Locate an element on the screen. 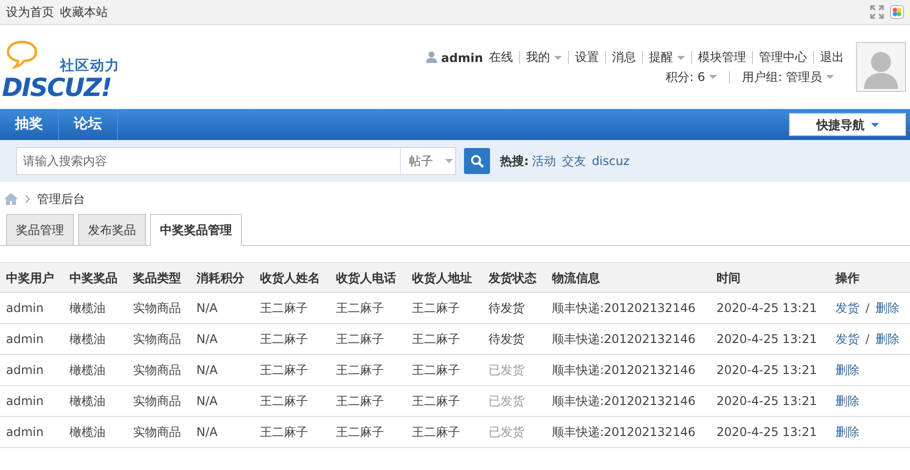  menu-link: 退出 is located at coordinates (831, 57).